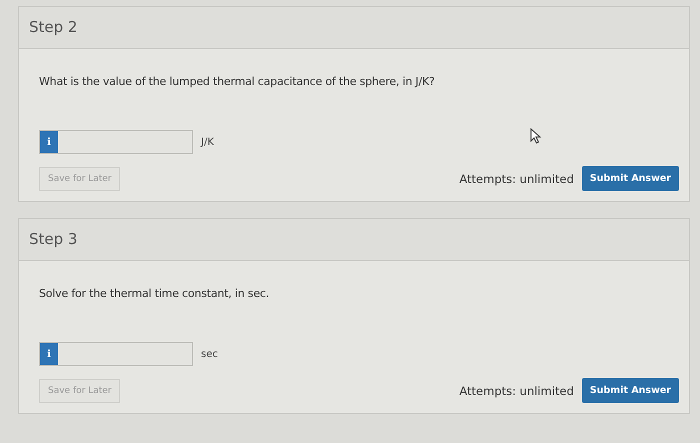  What do you see at coordinates (237, 81) in the screenshot?
I see `question-text: What is the value of the lumped thermal capacitance of the sphere, in J/K?` at bounding box center [237, 81].